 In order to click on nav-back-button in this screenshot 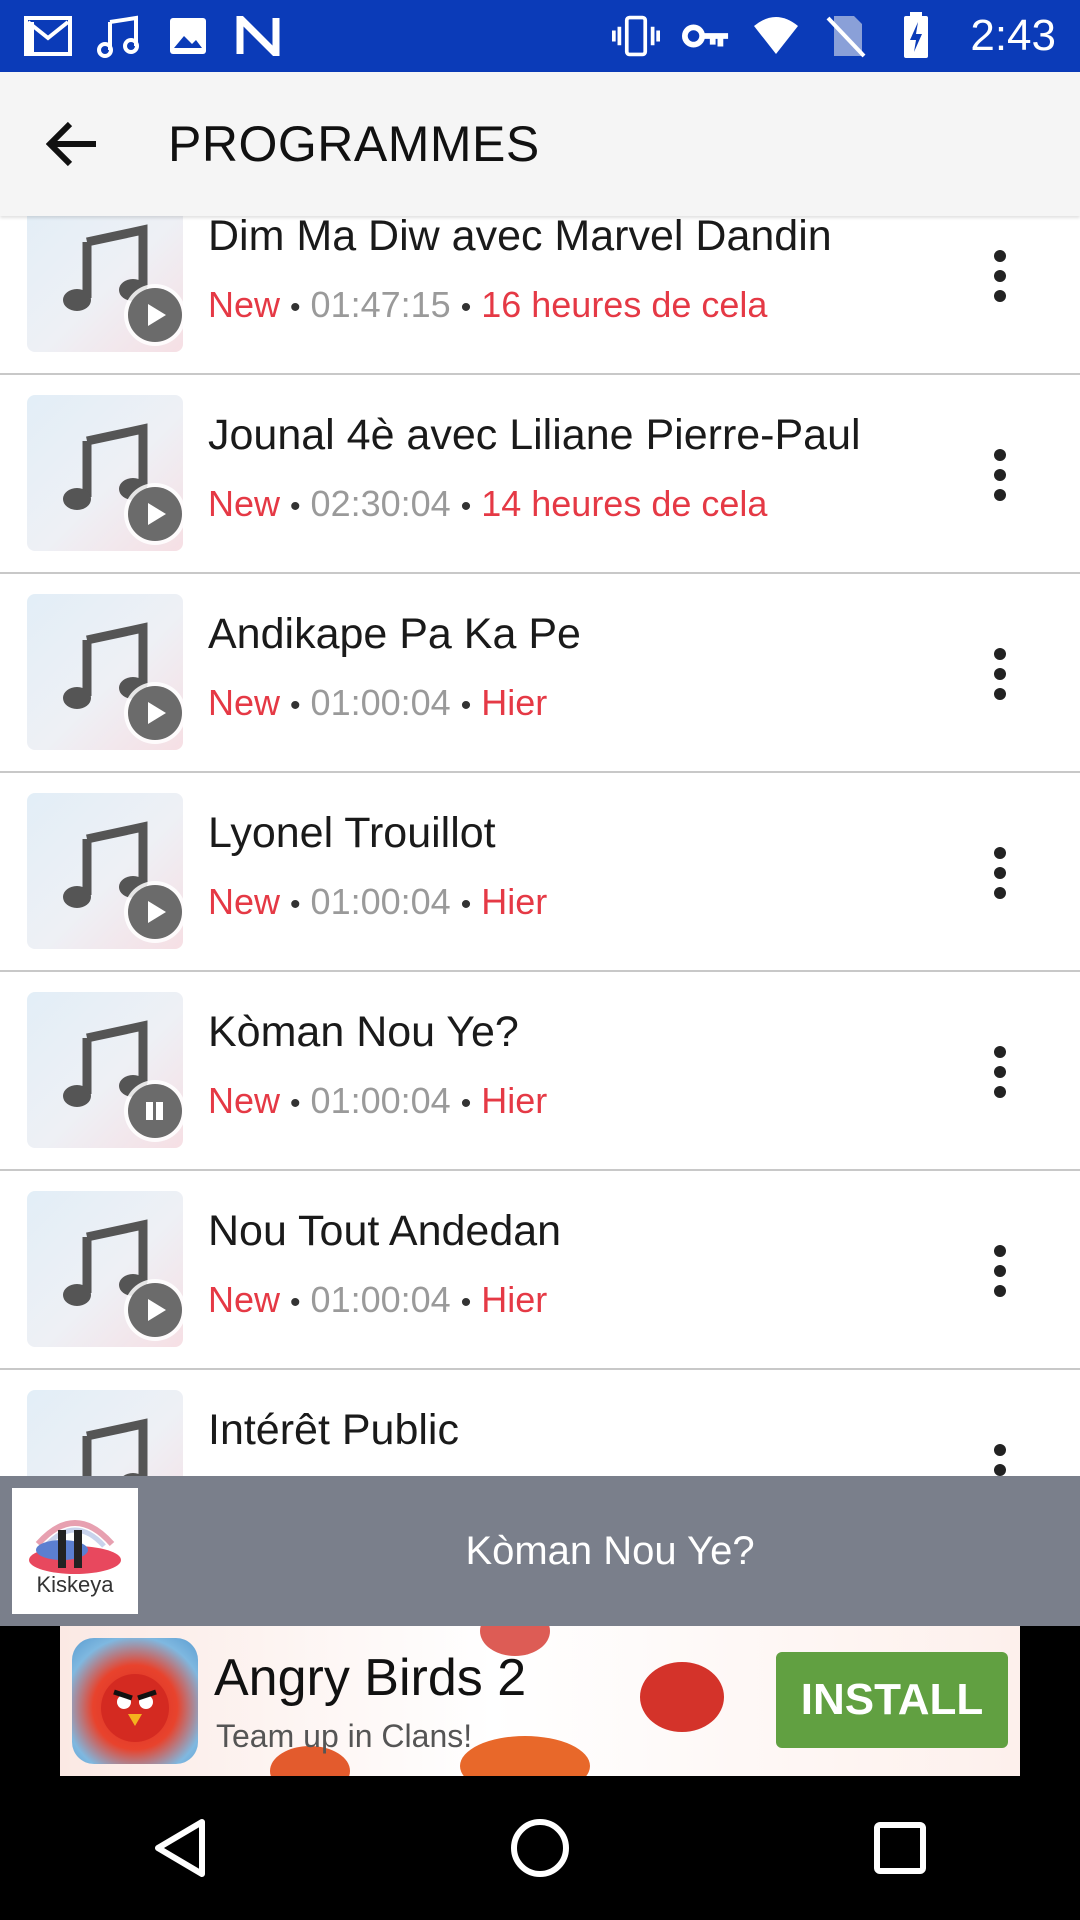, I will do `click(180, 1848)`.